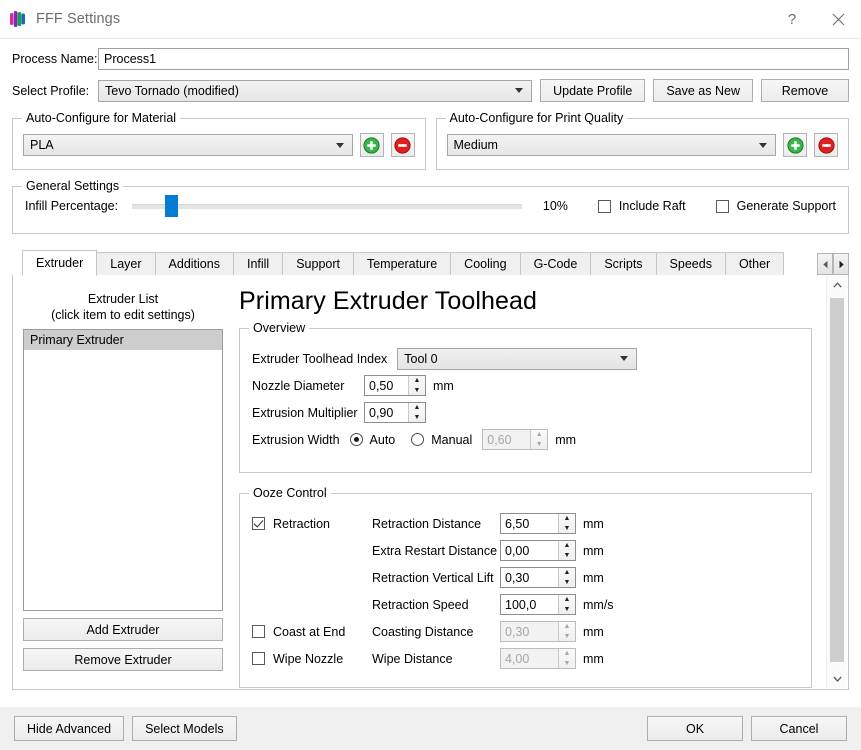  I want to click on tab-scripts: Scripts, so click(623, 263).